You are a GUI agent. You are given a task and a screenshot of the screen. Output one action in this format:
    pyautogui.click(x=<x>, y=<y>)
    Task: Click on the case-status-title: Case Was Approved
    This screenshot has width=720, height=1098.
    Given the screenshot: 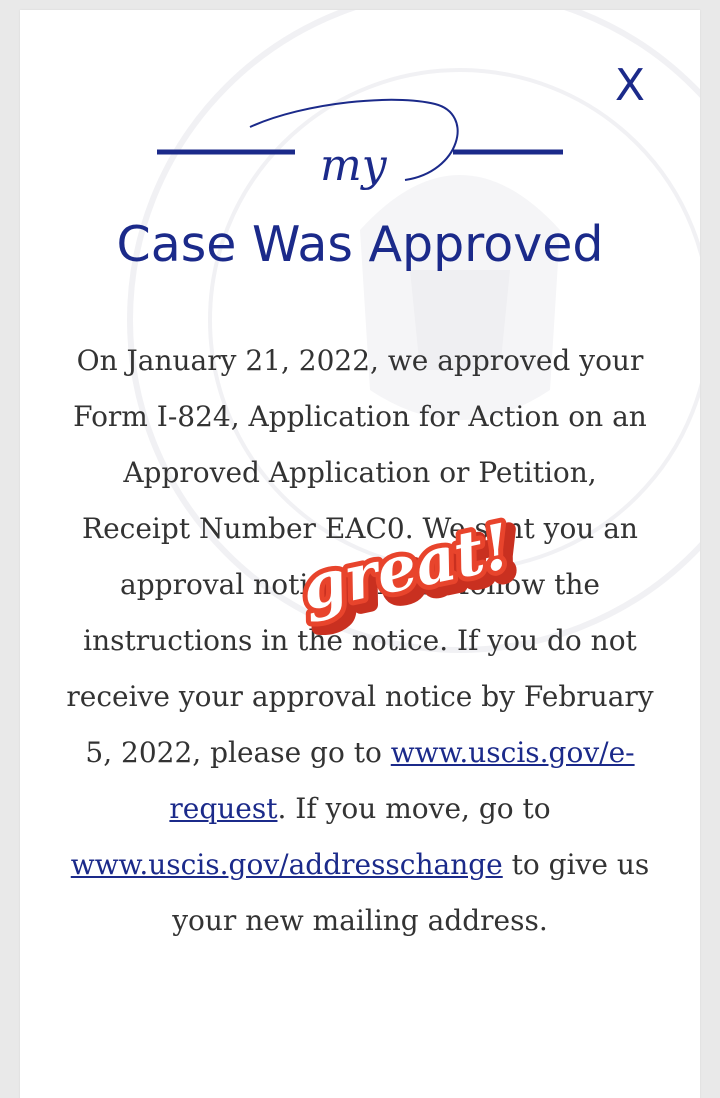 What is the action you would take?
    pyautogui.click(x=360, y=244)
    